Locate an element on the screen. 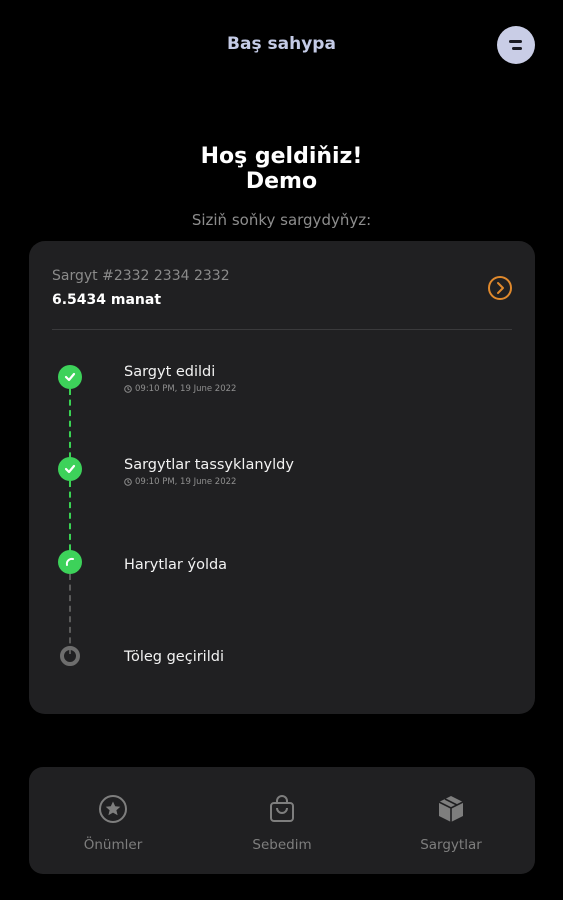 The image size is (563, 900). step-status-pending is located at coordinates (70, 656).